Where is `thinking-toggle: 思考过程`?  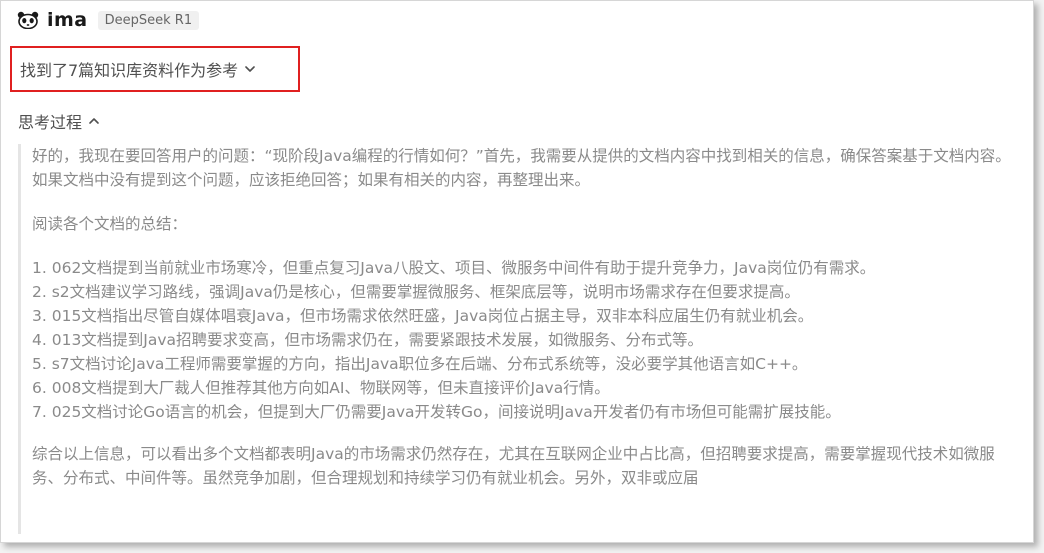 thinking-toggle: 思考过程 is located at coordinates (59, 121).